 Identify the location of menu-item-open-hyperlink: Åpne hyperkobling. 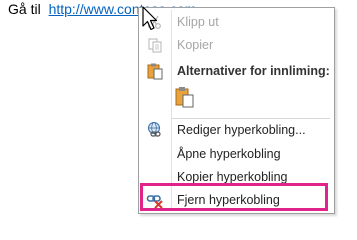
(236, 154).